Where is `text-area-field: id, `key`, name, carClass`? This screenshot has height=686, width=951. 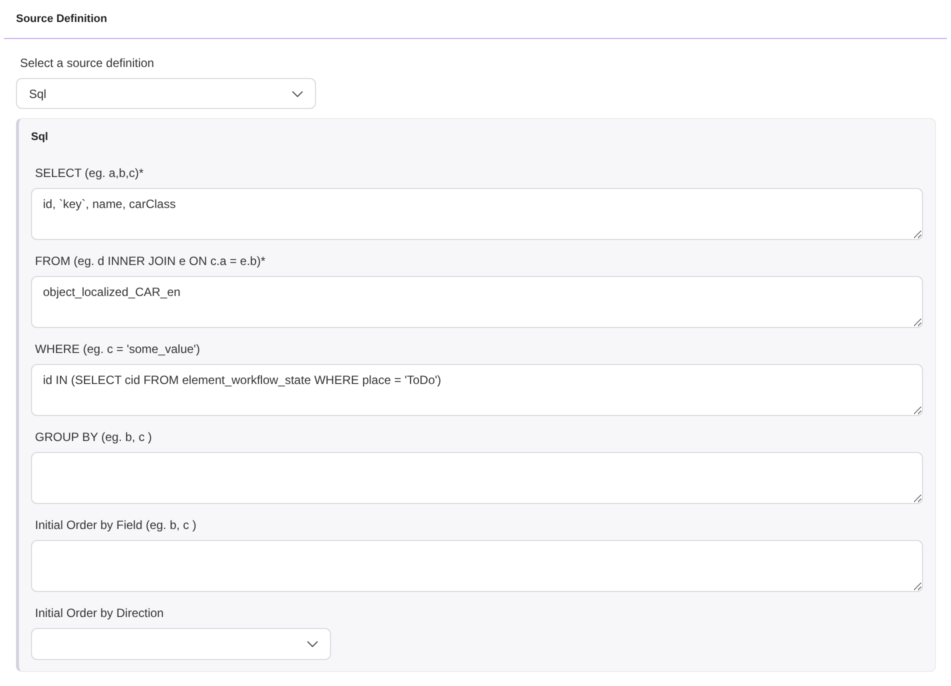 text-area-field: id, `key`, name, carClass is located at coordinates (477, 214).